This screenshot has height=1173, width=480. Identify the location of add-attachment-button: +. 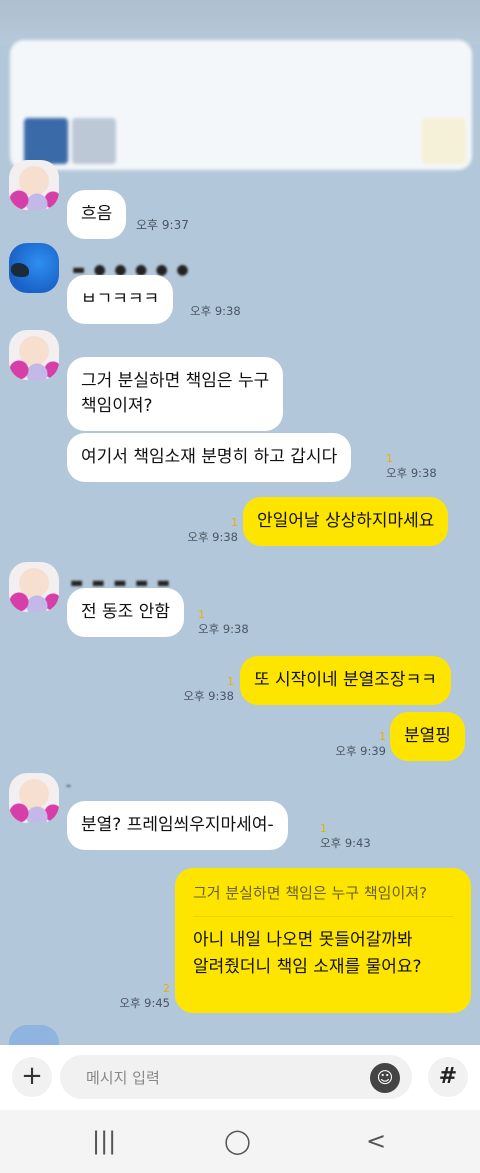
(32, 1077).